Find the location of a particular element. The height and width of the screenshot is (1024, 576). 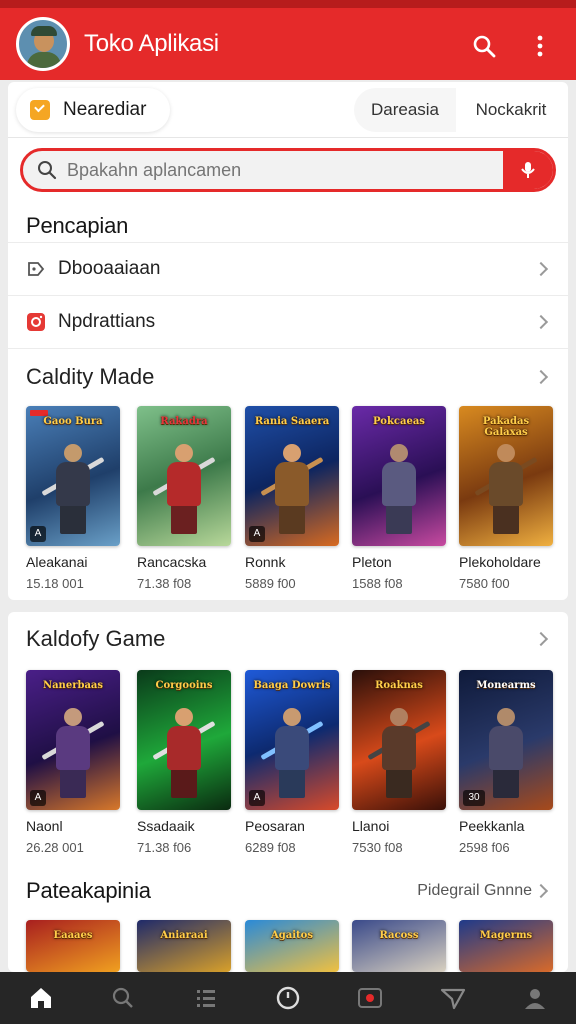

game-cover: Pakadas Galaxas is located at coordinates (506, 476).